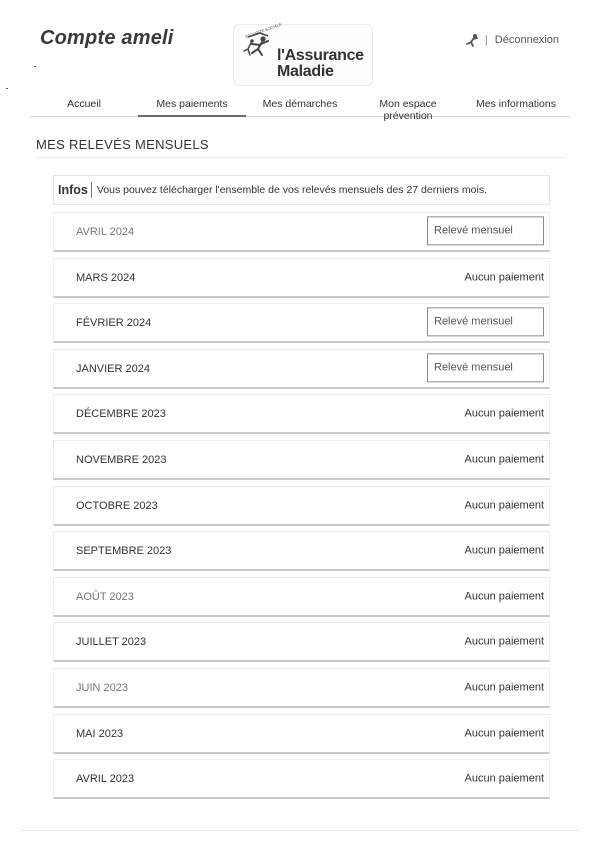  Describe the element at coordinates (301, 157) in the screenshot. I see `title-divider` at that location.